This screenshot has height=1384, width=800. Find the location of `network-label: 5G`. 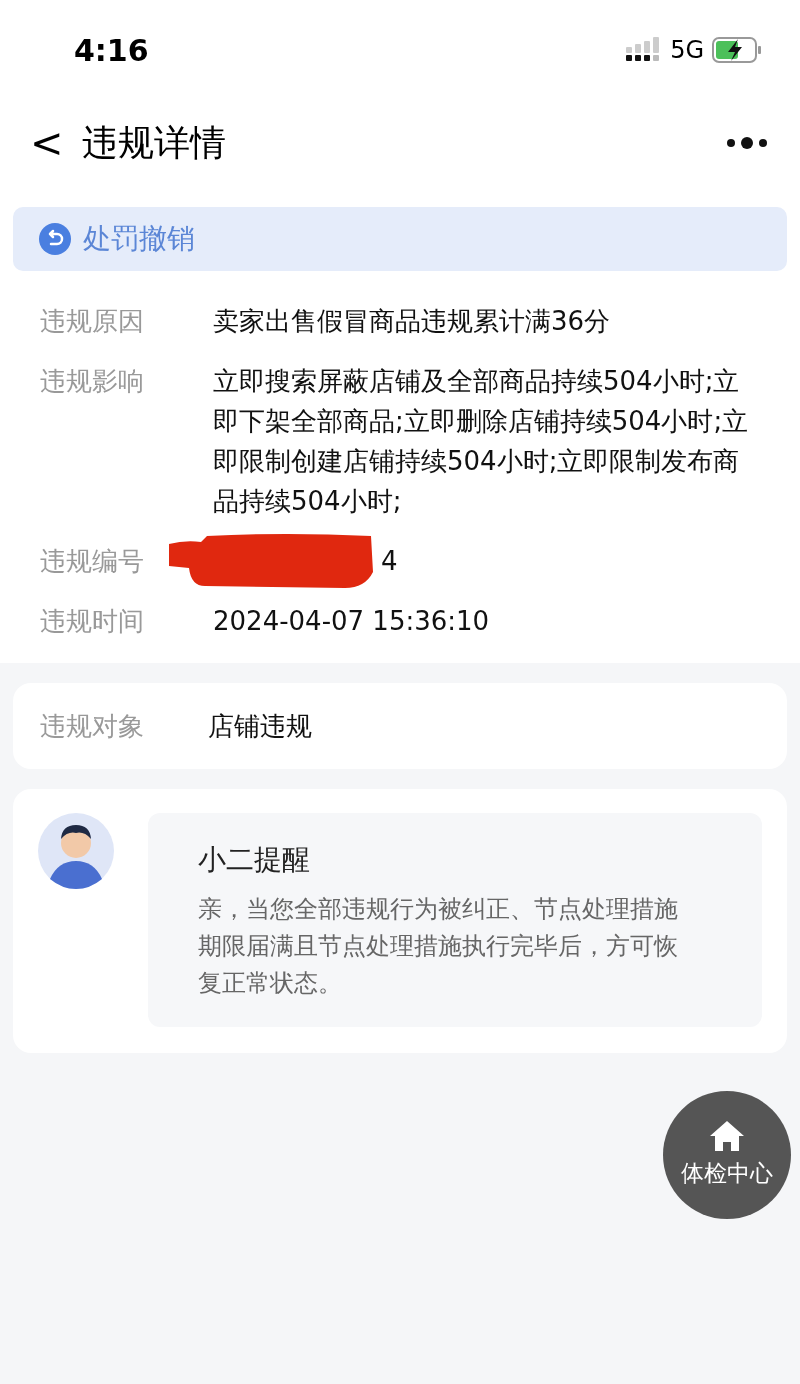

network-label: 5G is located at coordinates (687, 50).